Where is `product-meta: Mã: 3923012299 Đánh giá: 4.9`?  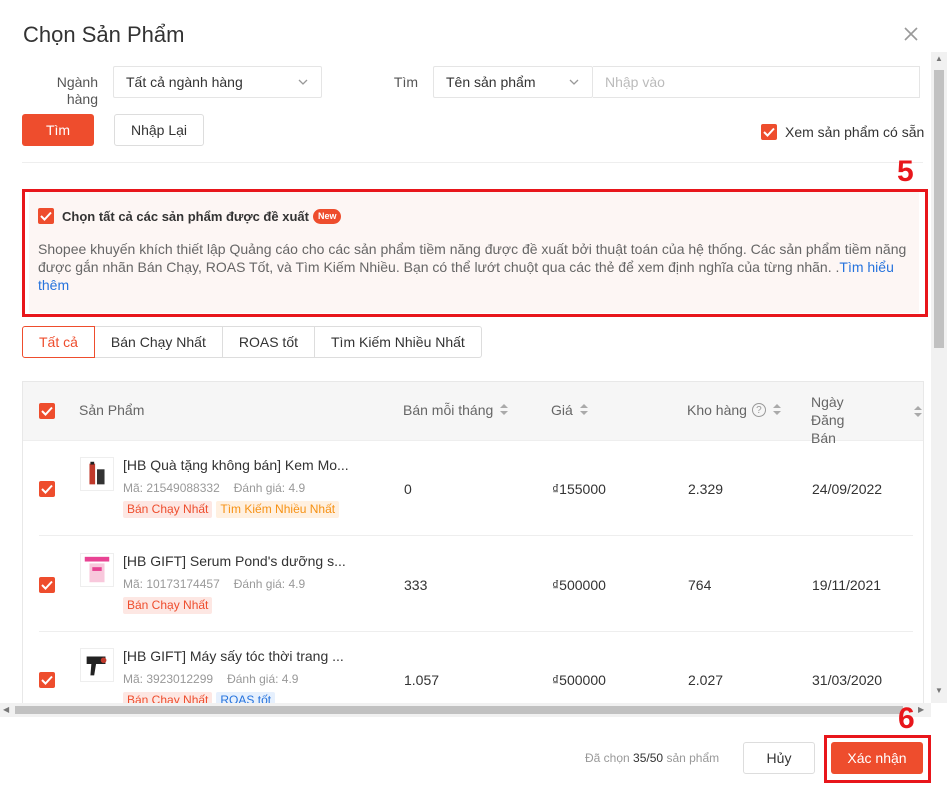 product-meta: Mã: 3923012299 Đánh giá: 4.9 is located at coordinates (210, 679).